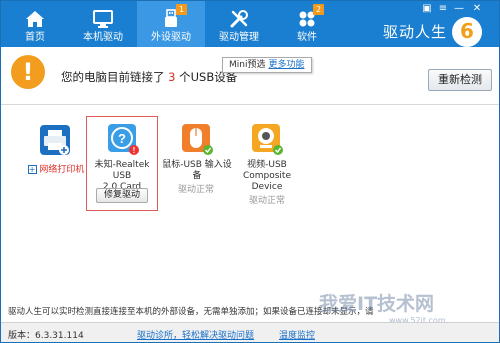  I want to click on add-icon: +, so click(32, 169).